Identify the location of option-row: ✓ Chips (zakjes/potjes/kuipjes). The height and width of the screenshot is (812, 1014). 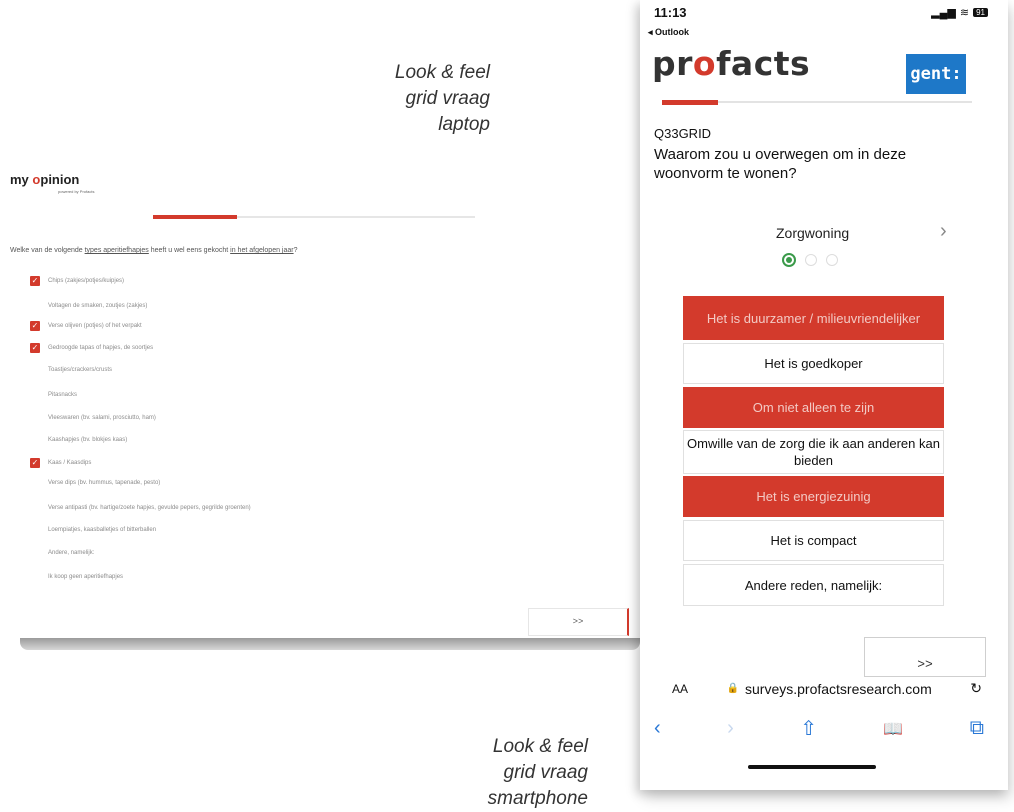
(77, 281).